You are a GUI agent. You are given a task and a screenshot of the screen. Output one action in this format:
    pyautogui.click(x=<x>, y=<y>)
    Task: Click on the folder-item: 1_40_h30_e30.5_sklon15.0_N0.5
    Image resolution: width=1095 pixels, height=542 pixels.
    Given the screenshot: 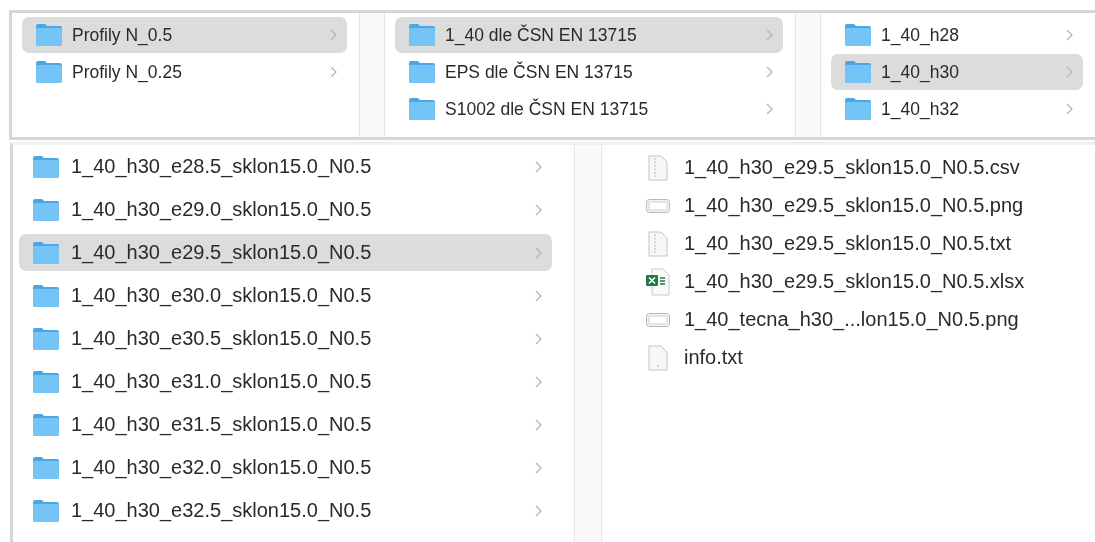 What is the action you would take?
    pyautogui.click(x=285, y=338)
    